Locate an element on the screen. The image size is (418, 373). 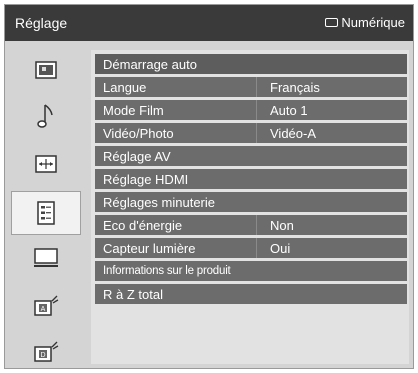
sidebar-item-picture is located at coordinates (46, 70).